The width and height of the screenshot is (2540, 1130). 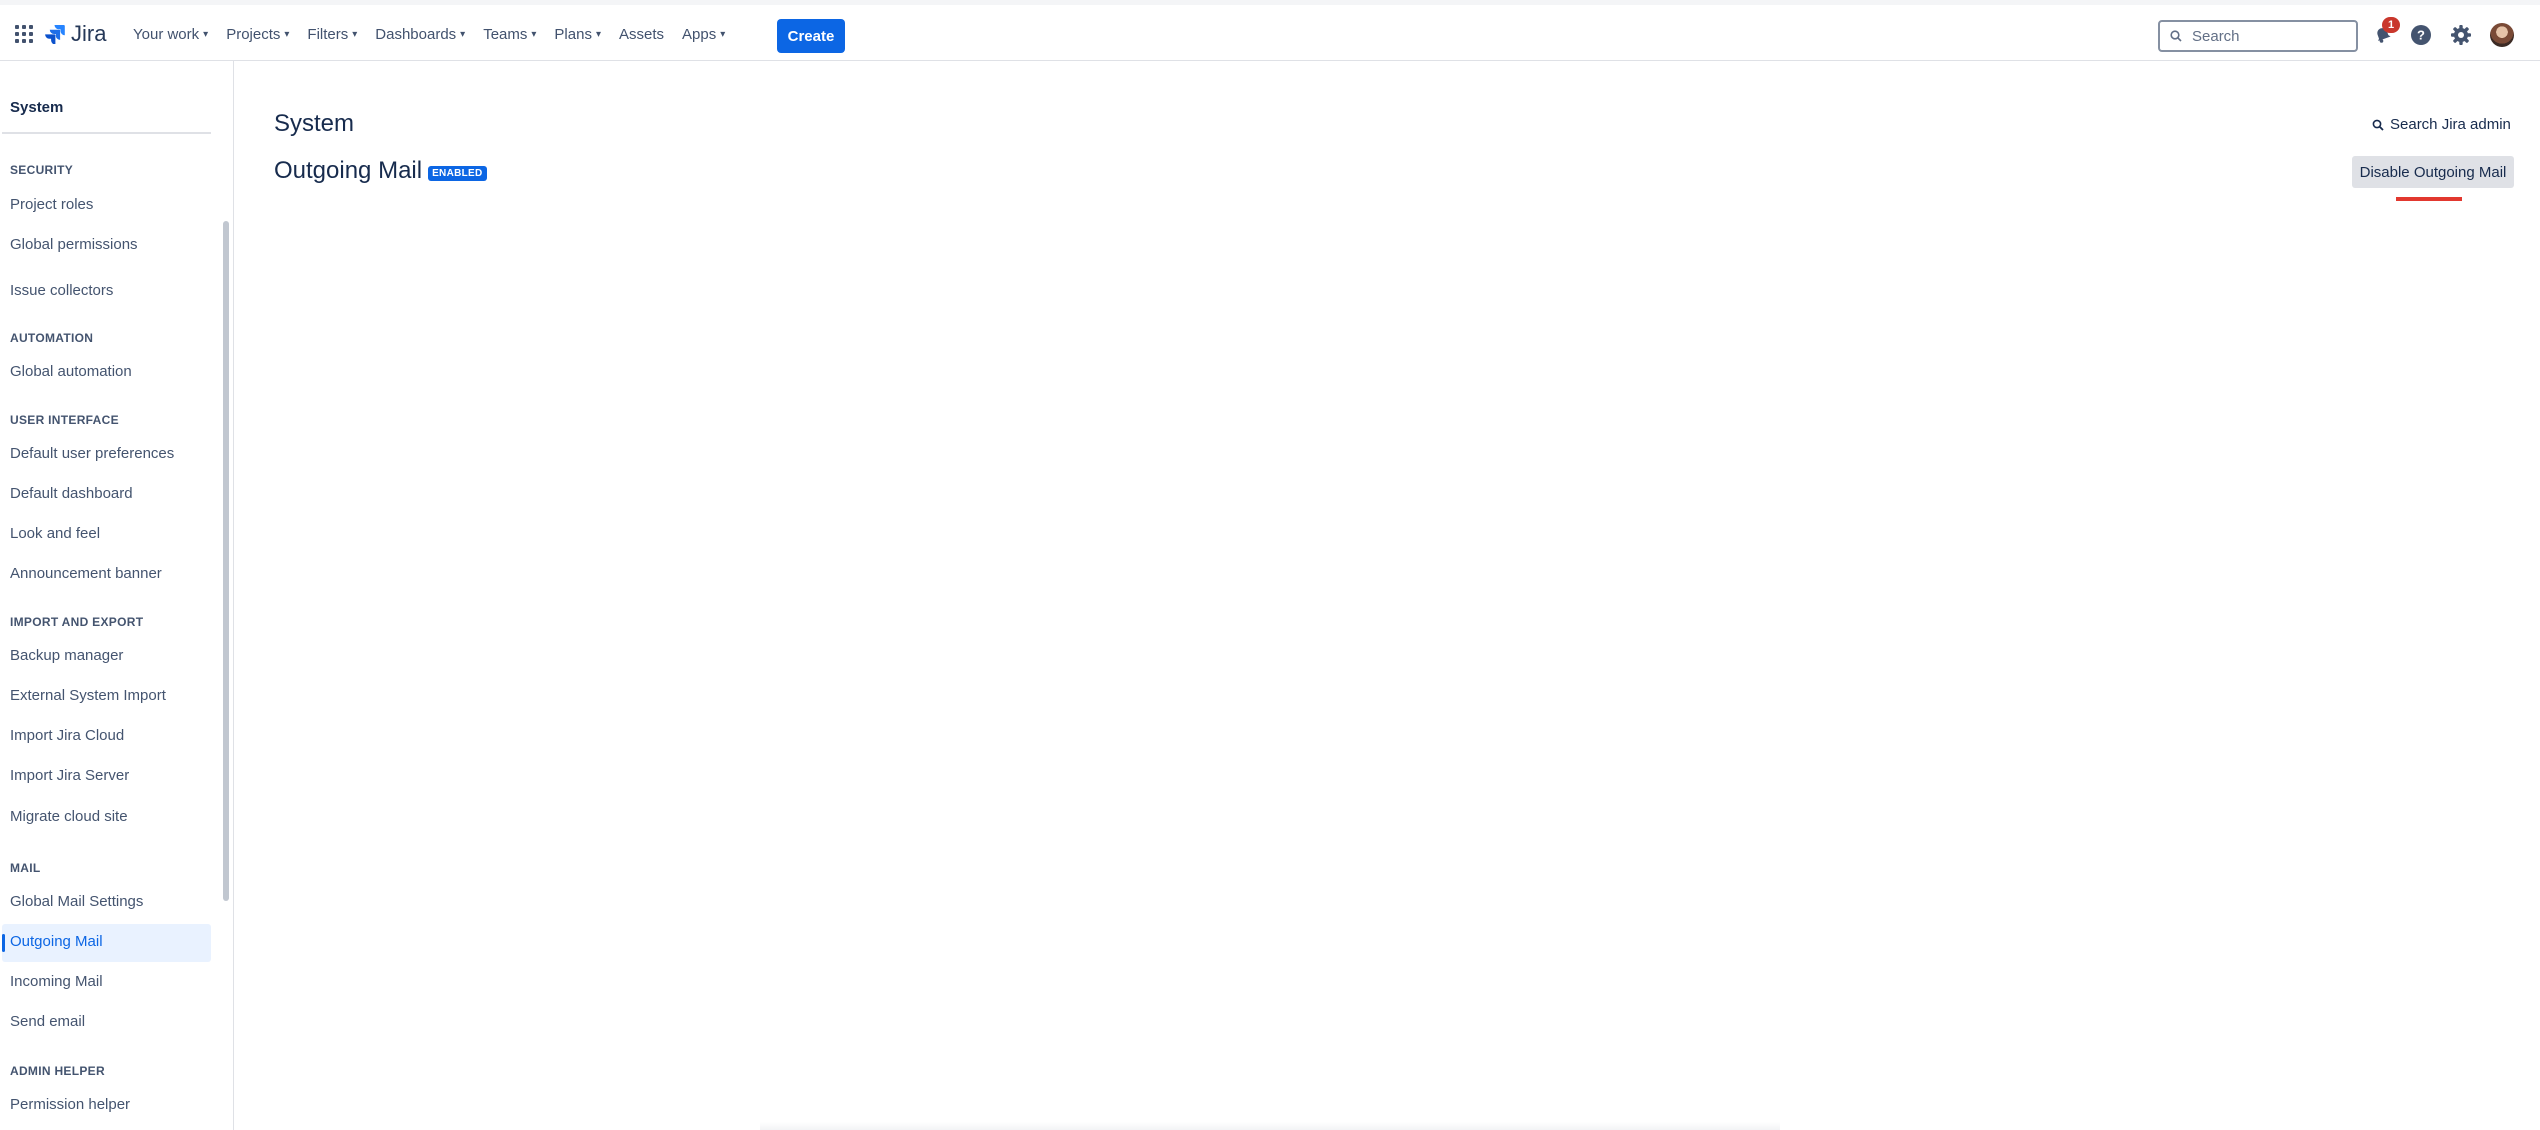 I want to click on search-jira-admin-label: Search Jira admin, so click(x=2450, y=124).